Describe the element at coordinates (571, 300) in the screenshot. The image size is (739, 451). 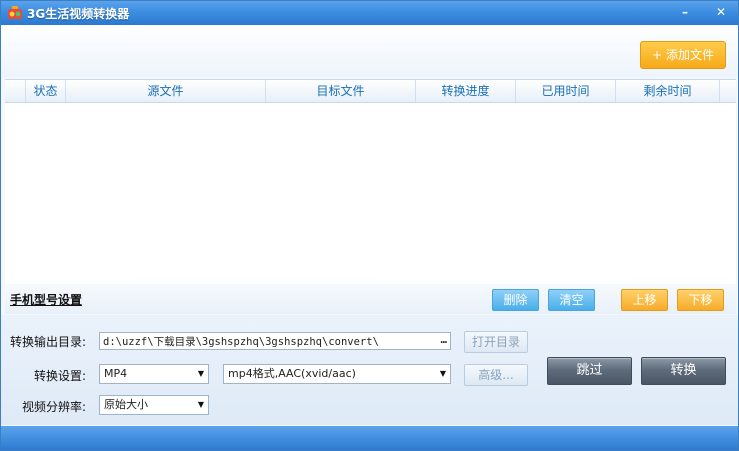
I see `clear-button: 清空` at that location.